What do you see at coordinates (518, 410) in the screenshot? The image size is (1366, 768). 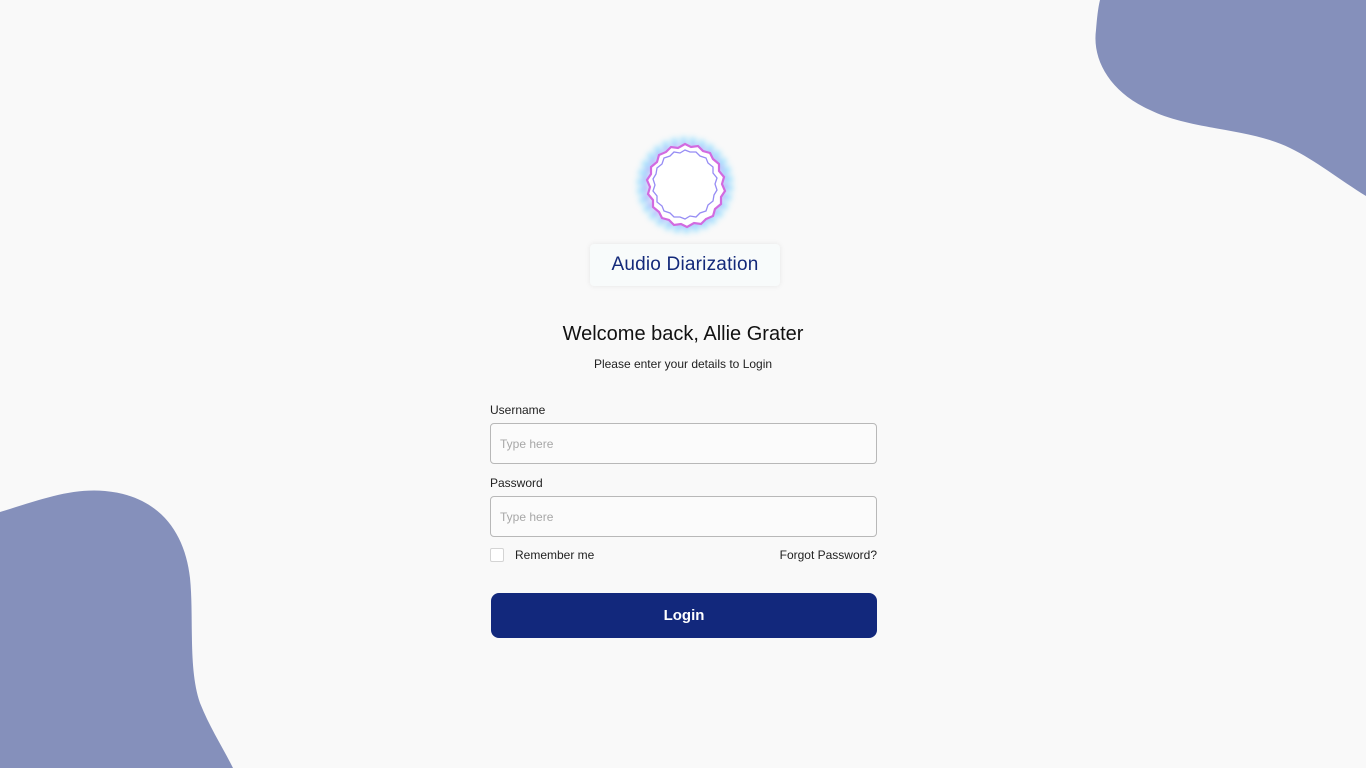 I see `username-label: Username` at bounding box center [518, 410].